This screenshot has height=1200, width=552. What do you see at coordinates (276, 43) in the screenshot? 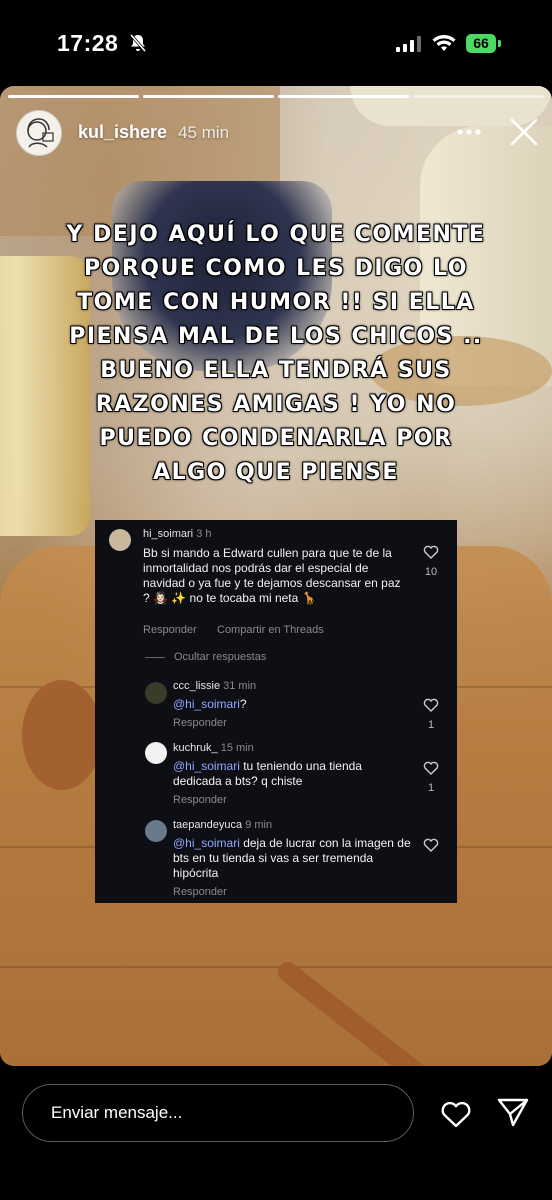
I see `status-bar: 17:28 66` at bounding box center [276, 43].